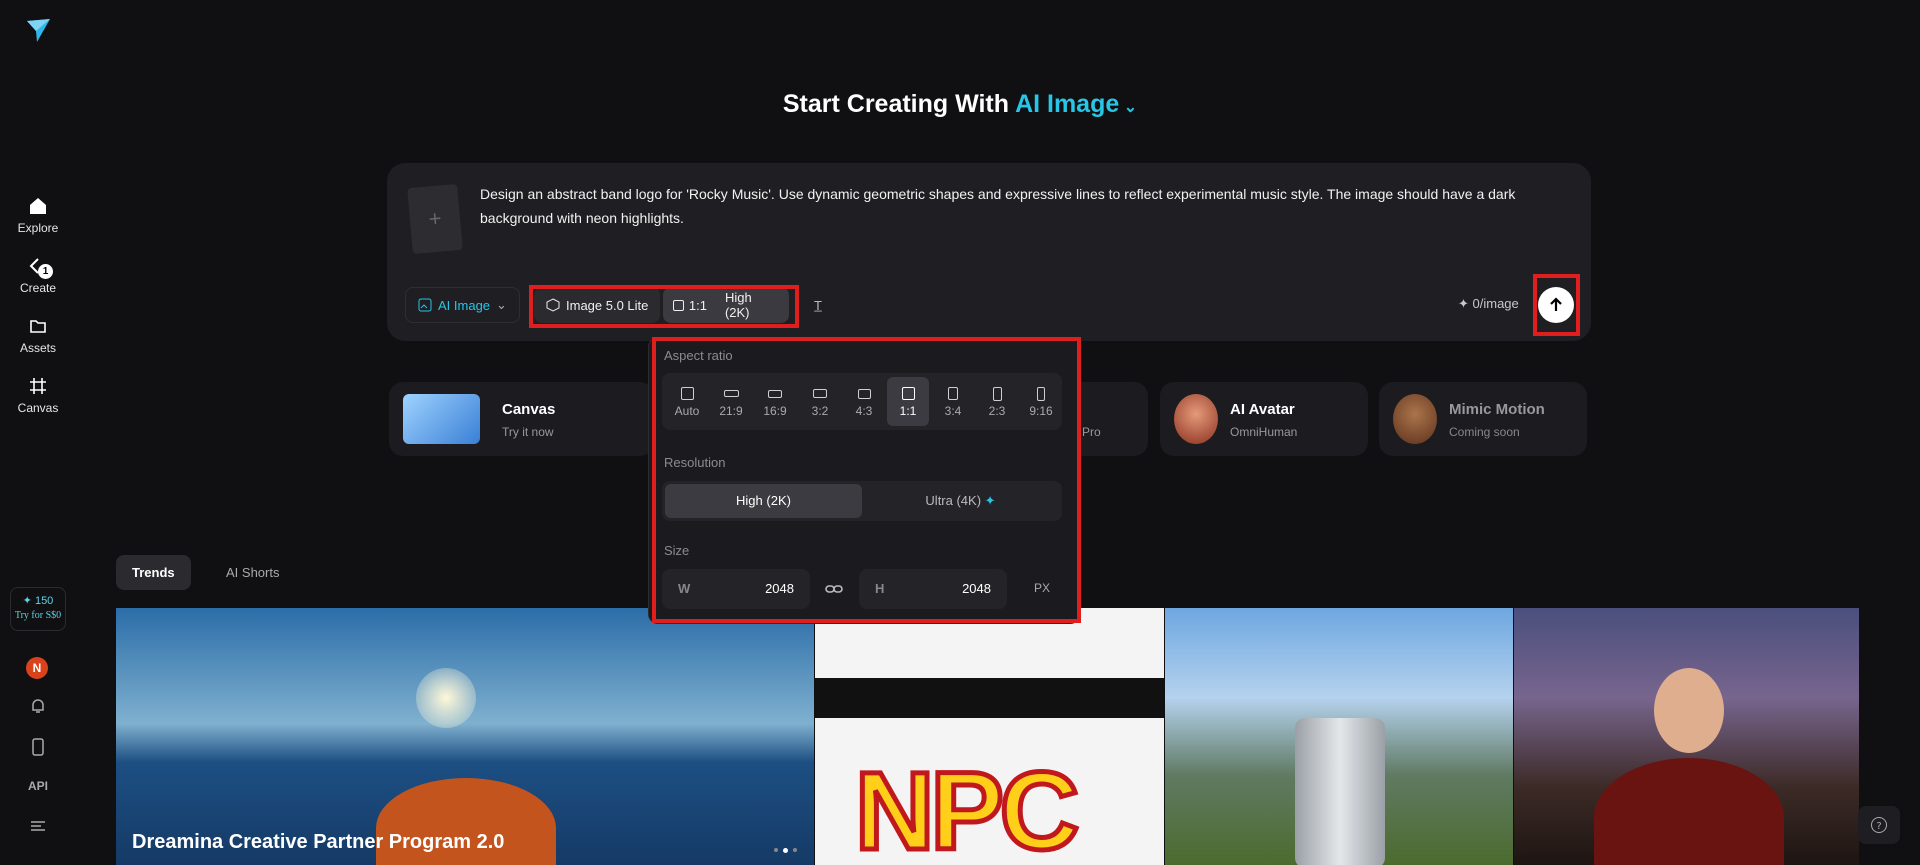 The image size is (1920, 865). What do you see at coordinates (38, 228) in the screenshot?
I see `sidebar-item-label: Explore` at bounding box center [38, 228].